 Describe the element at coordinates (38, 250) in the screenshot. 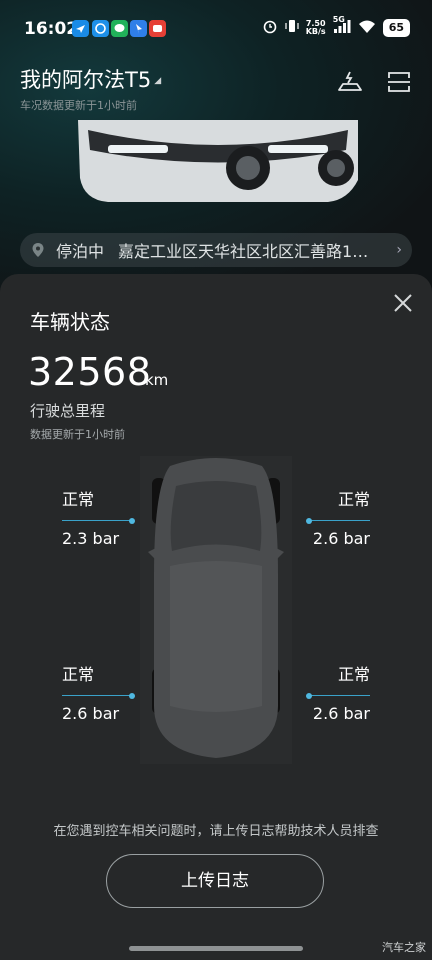

I see `location-pin-icon` at that location.